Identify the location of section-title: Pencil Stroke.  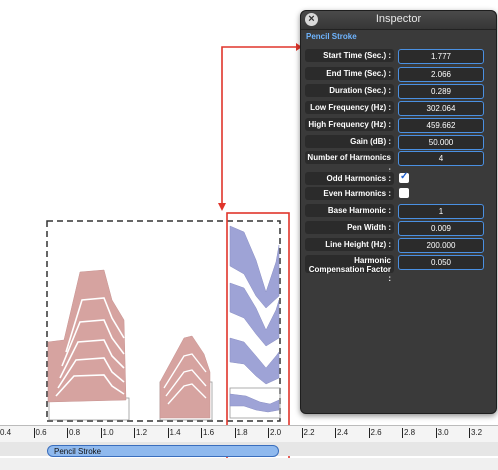
(331, 36).